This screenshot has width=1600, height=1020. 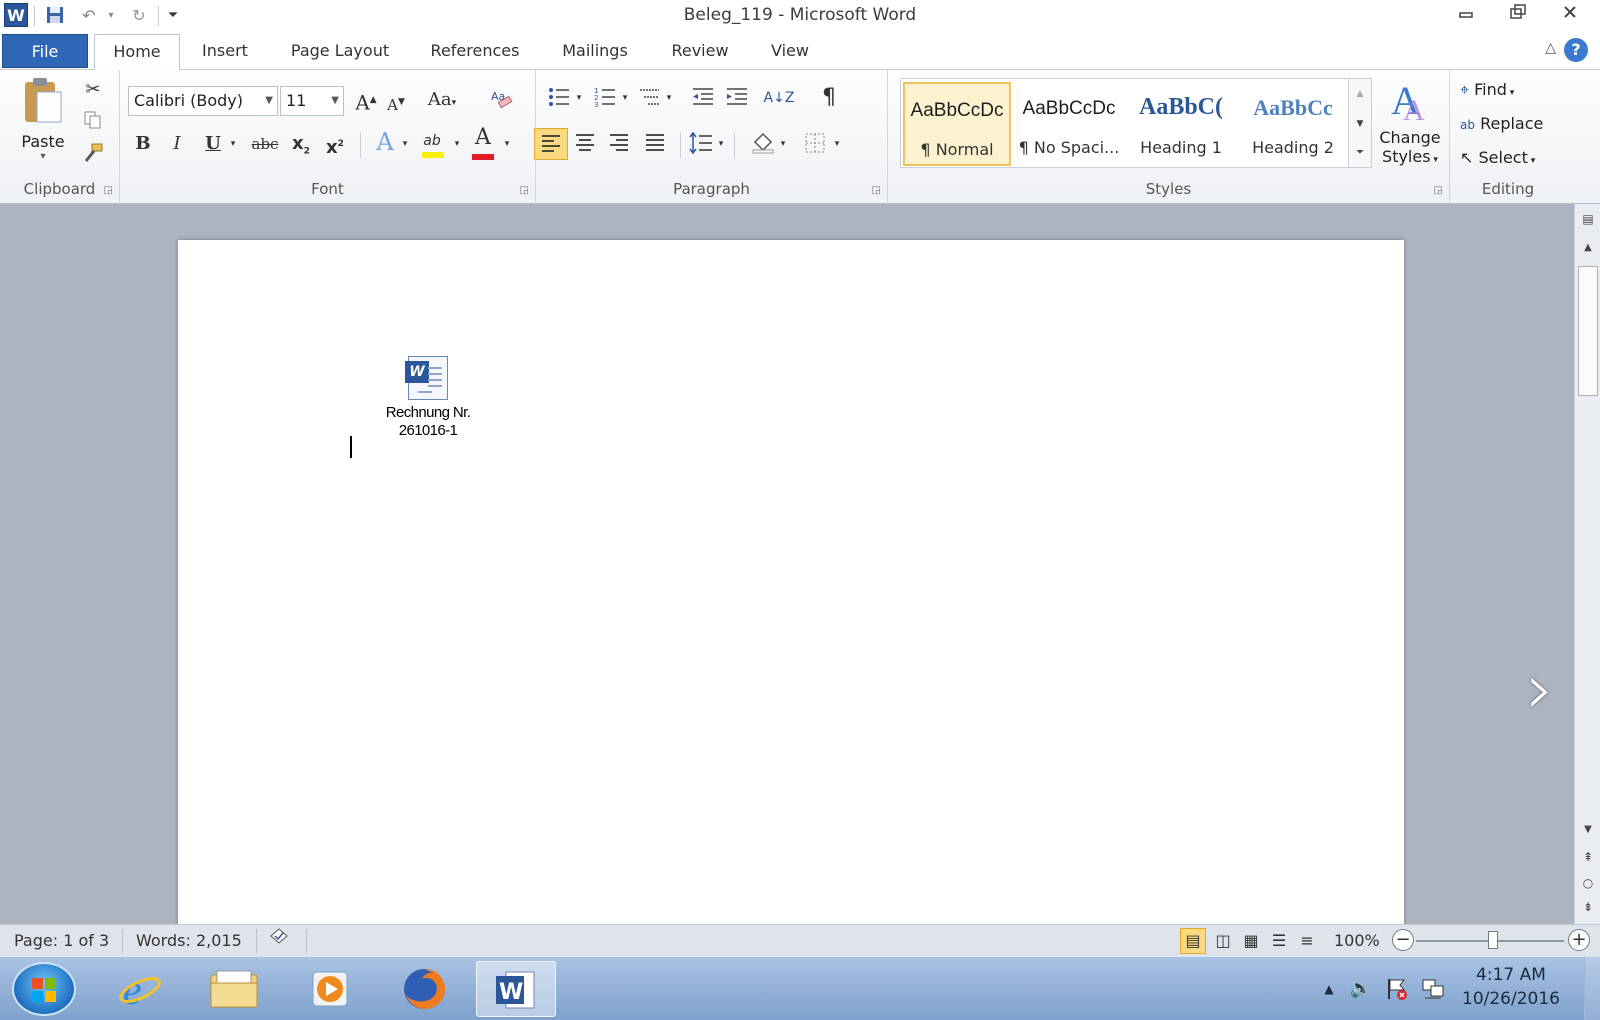 I want to click on underline-dropdown-icon: ▾, so click(x=233, y=144).